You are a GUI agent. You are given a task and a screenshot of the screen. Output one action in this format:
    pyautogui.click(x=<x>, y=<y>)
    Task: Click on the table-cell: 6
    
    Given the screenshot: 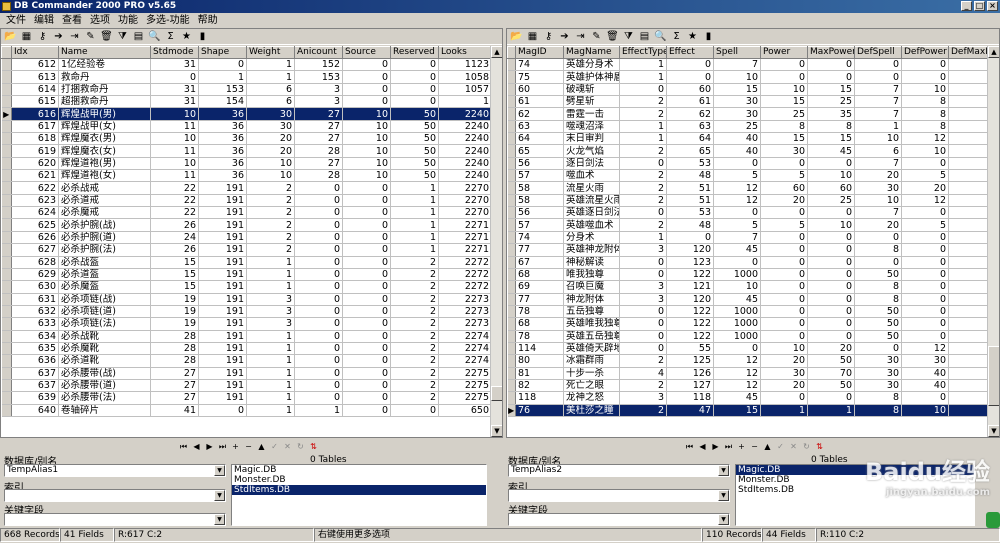 What is the action you would take?
    pyautogui.click(x=878, y=151)
    